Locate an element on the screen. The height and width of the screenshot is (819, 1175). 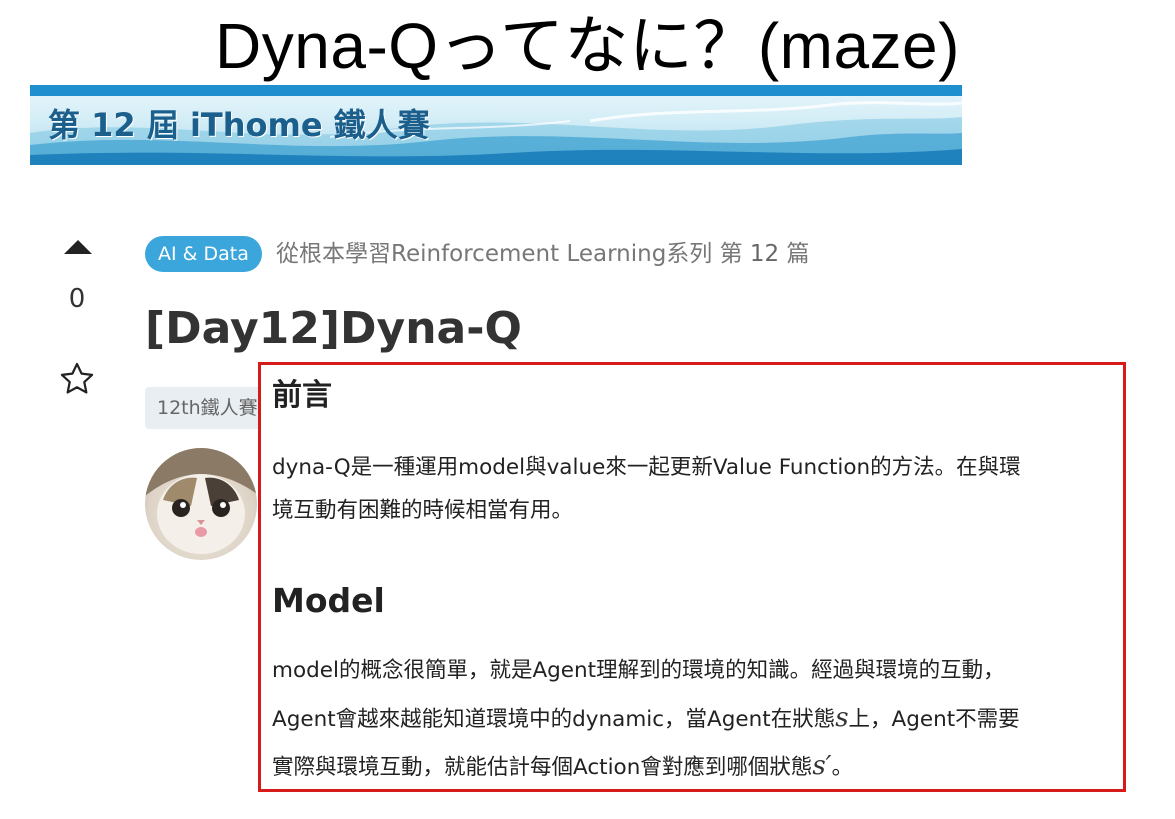
upvote-icon is located at coordinates (78, 247).